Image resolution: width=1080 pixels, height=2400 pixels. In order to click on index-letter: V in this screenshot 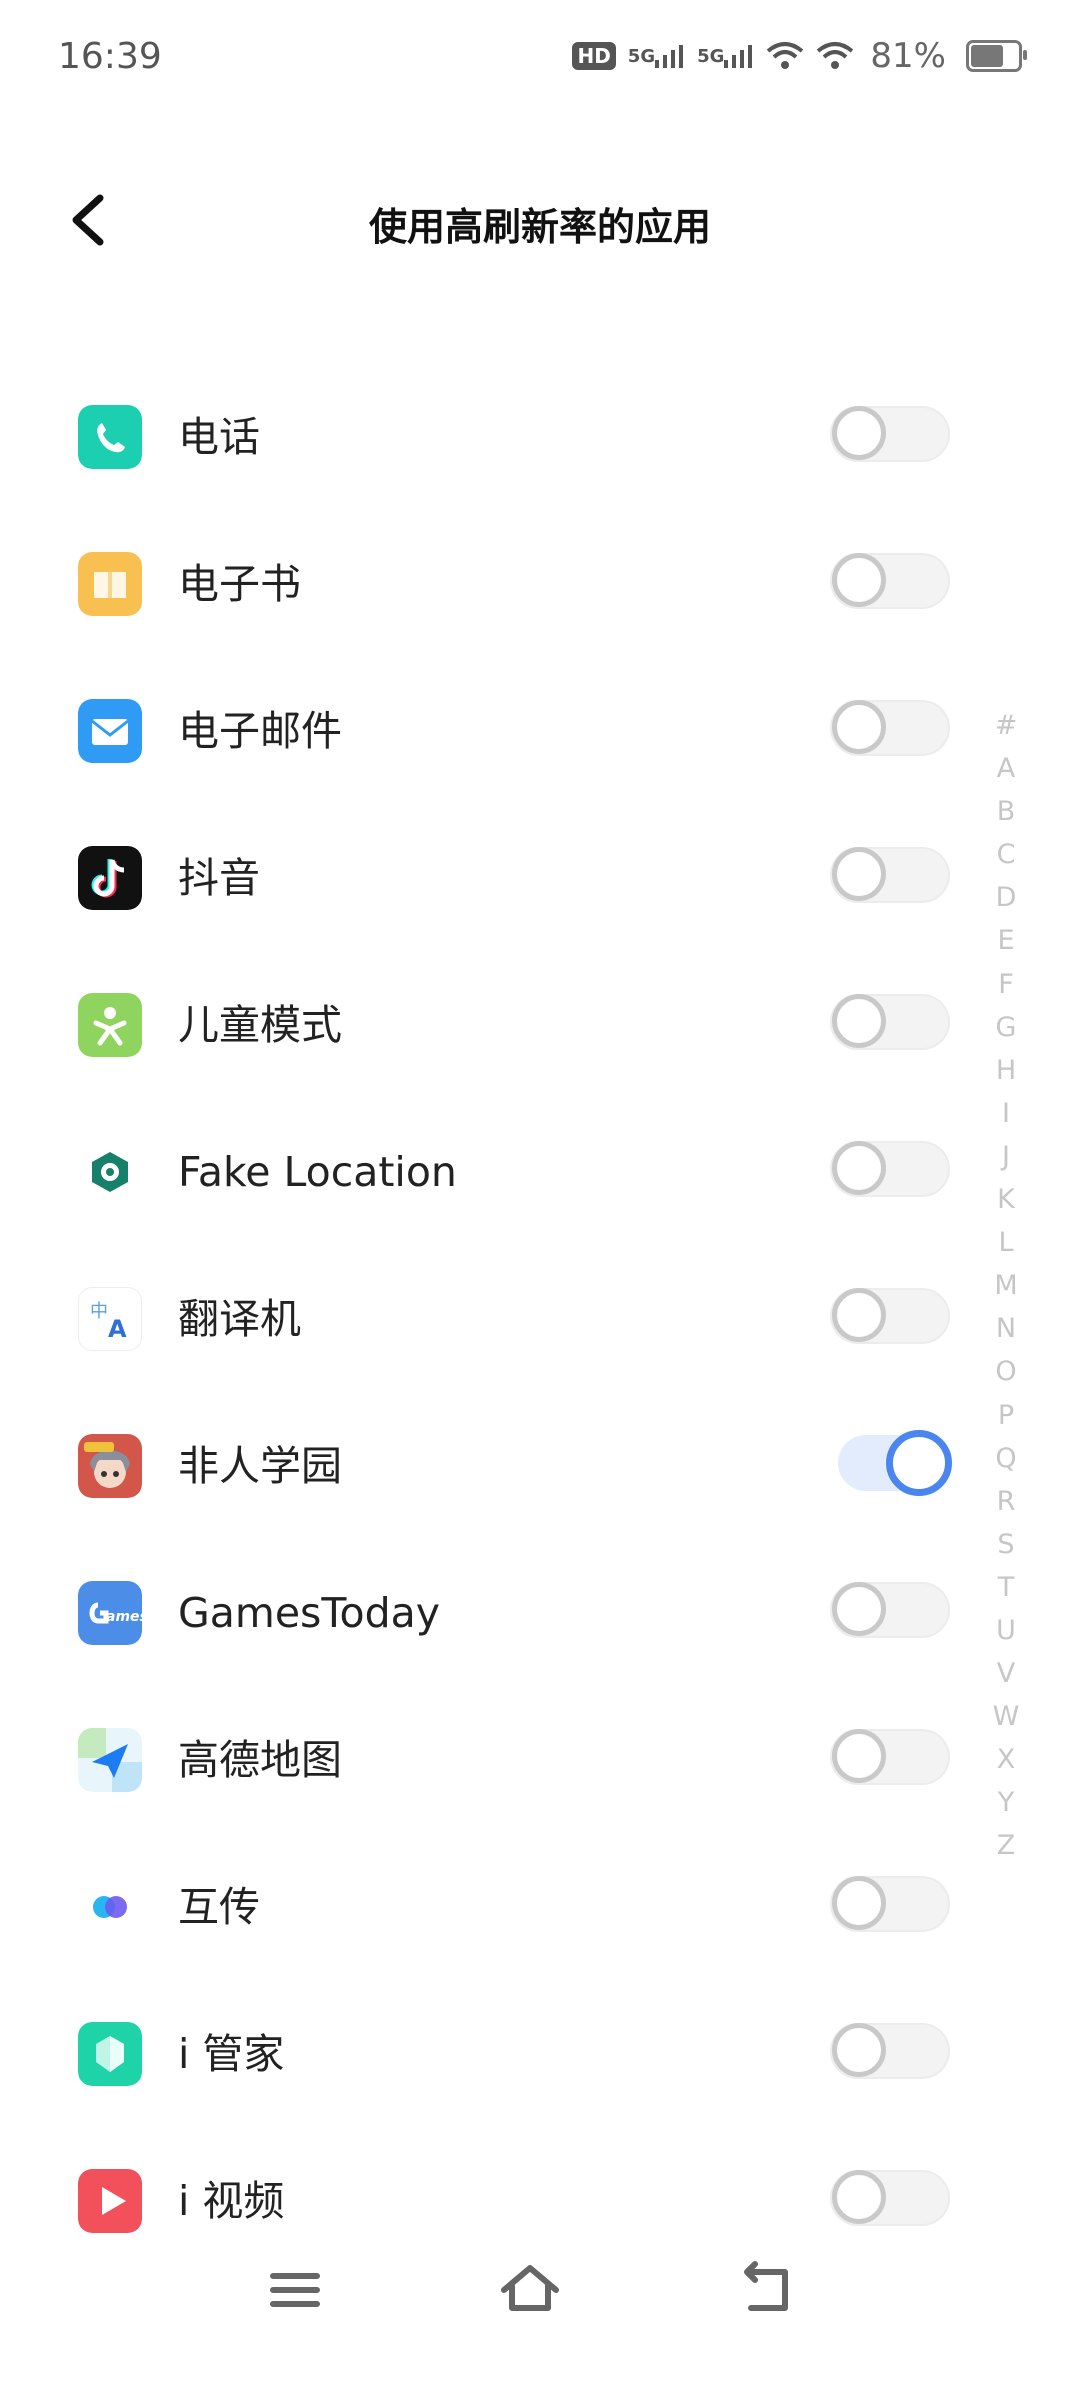, I will do `click(1006, 1673)`.